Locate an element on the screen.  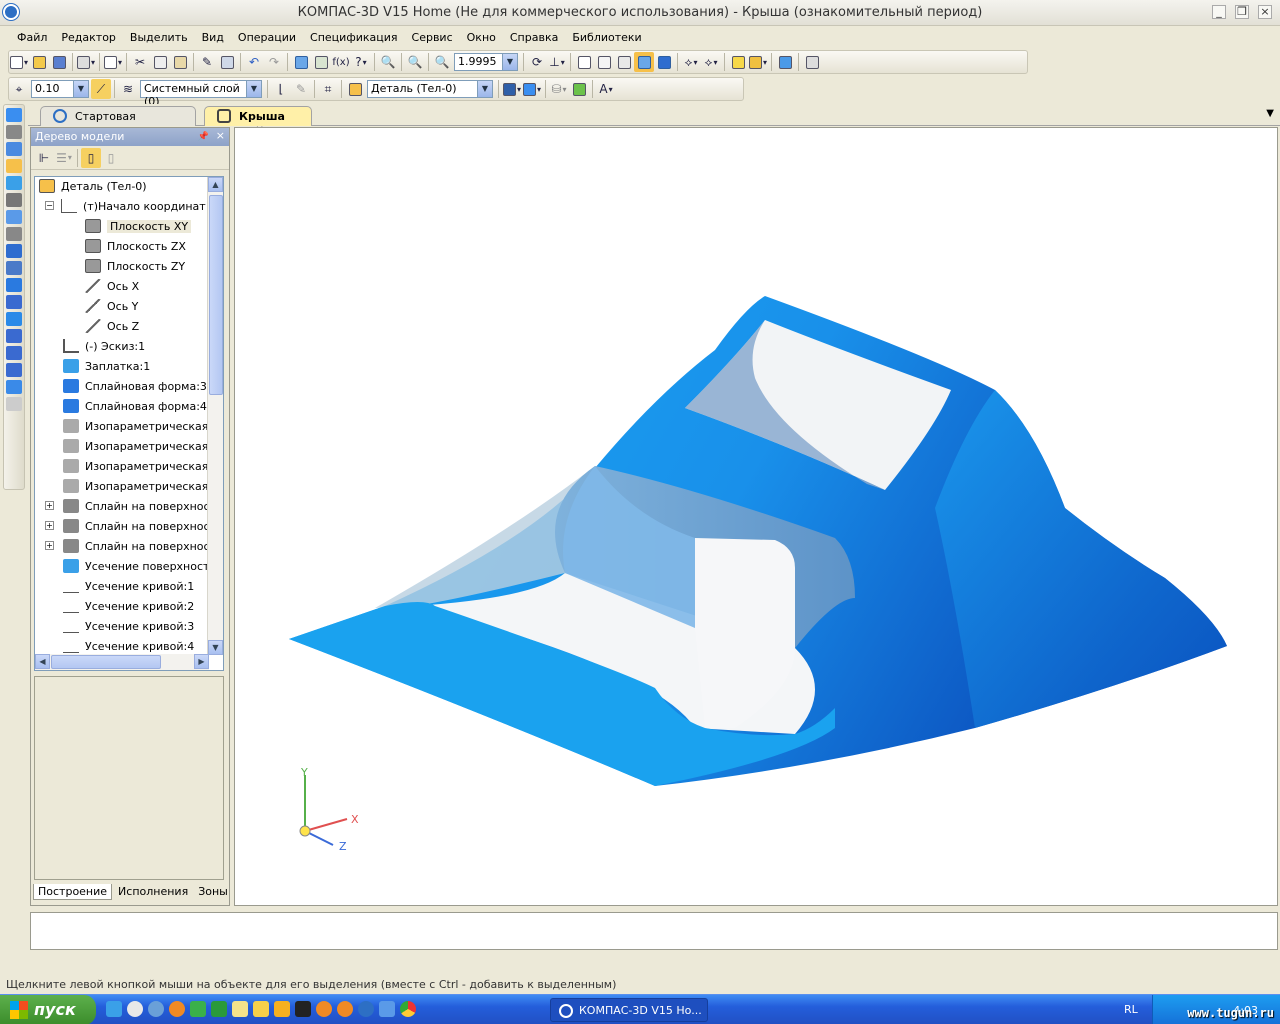
parameterize-icon: ⌗ is located at coordinates (328, 89).